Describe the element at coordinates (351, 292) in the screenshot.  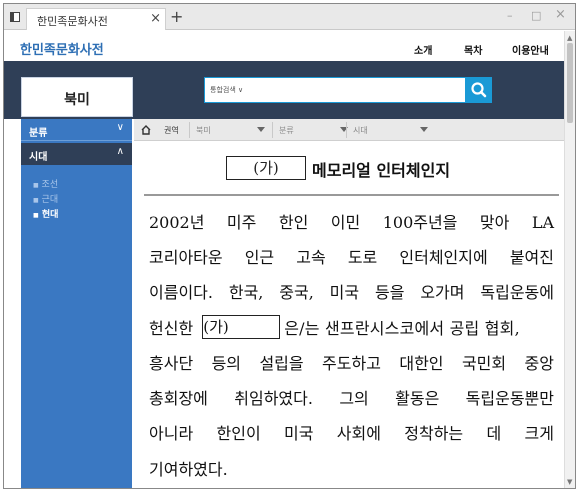
I see `paragraph-line: 이름이다. 한국, 중국, 미국 등을 오가며 독립운동에` at that location.